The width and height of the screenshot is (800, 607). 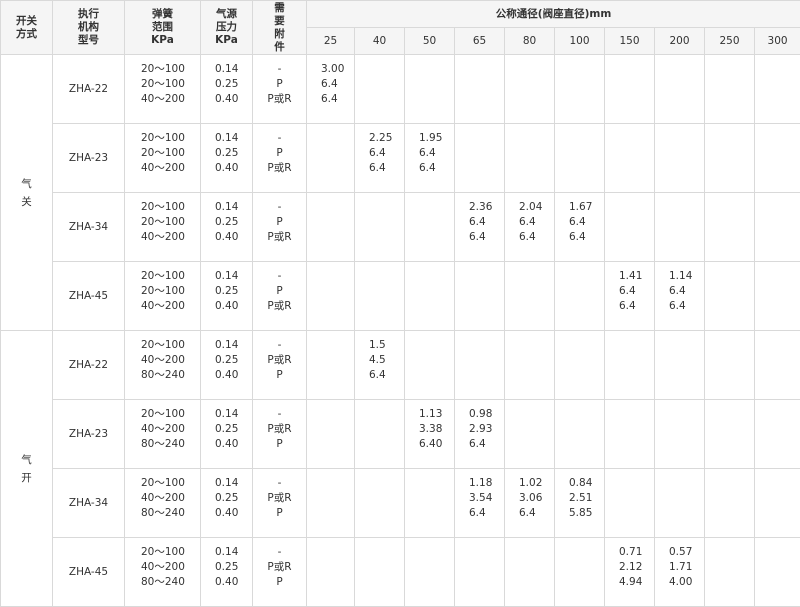 I want to click on diameter-value: 2.36, so click(x=479, y=207).